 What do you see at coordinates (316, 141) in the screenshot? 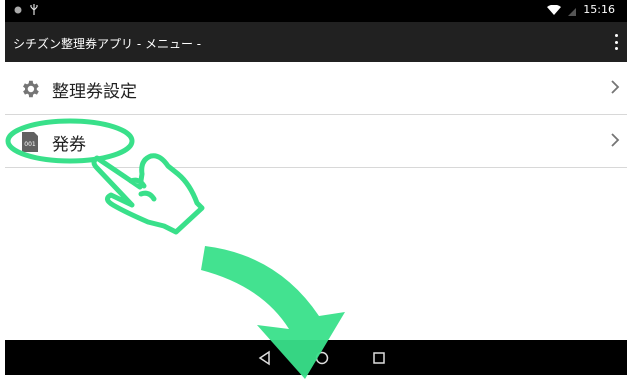
I see `menu-item-issue-ticket: 001 発券` at bounding box center [316, 141].